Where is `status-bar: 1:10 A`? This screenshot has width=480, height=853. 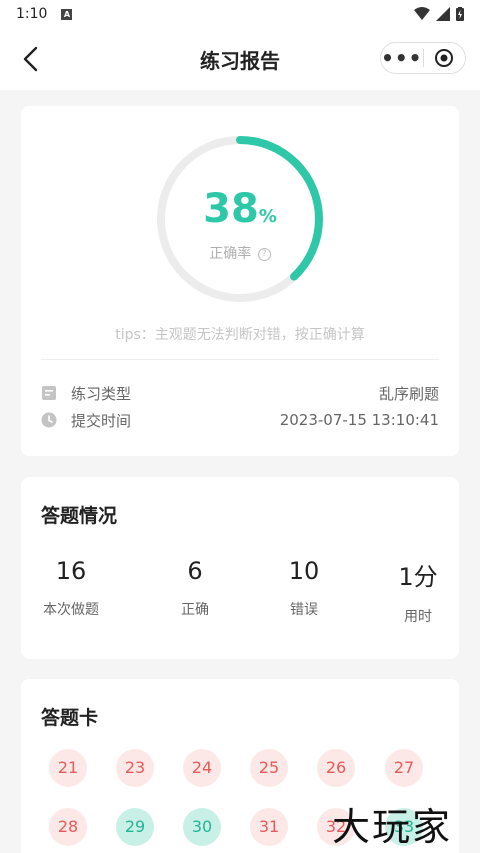
status-bar: 1:10 A is located at coordinates (240, 14).